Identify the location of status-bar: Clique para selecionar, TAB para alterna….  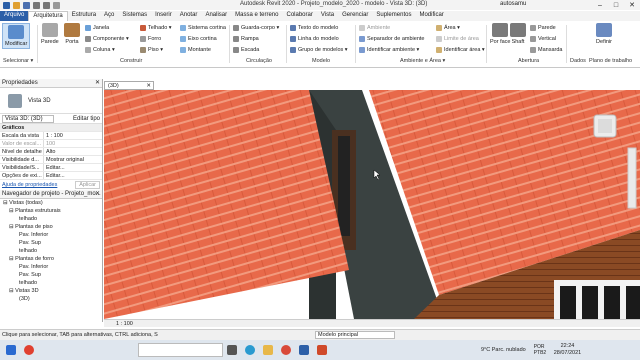
(320, 334).